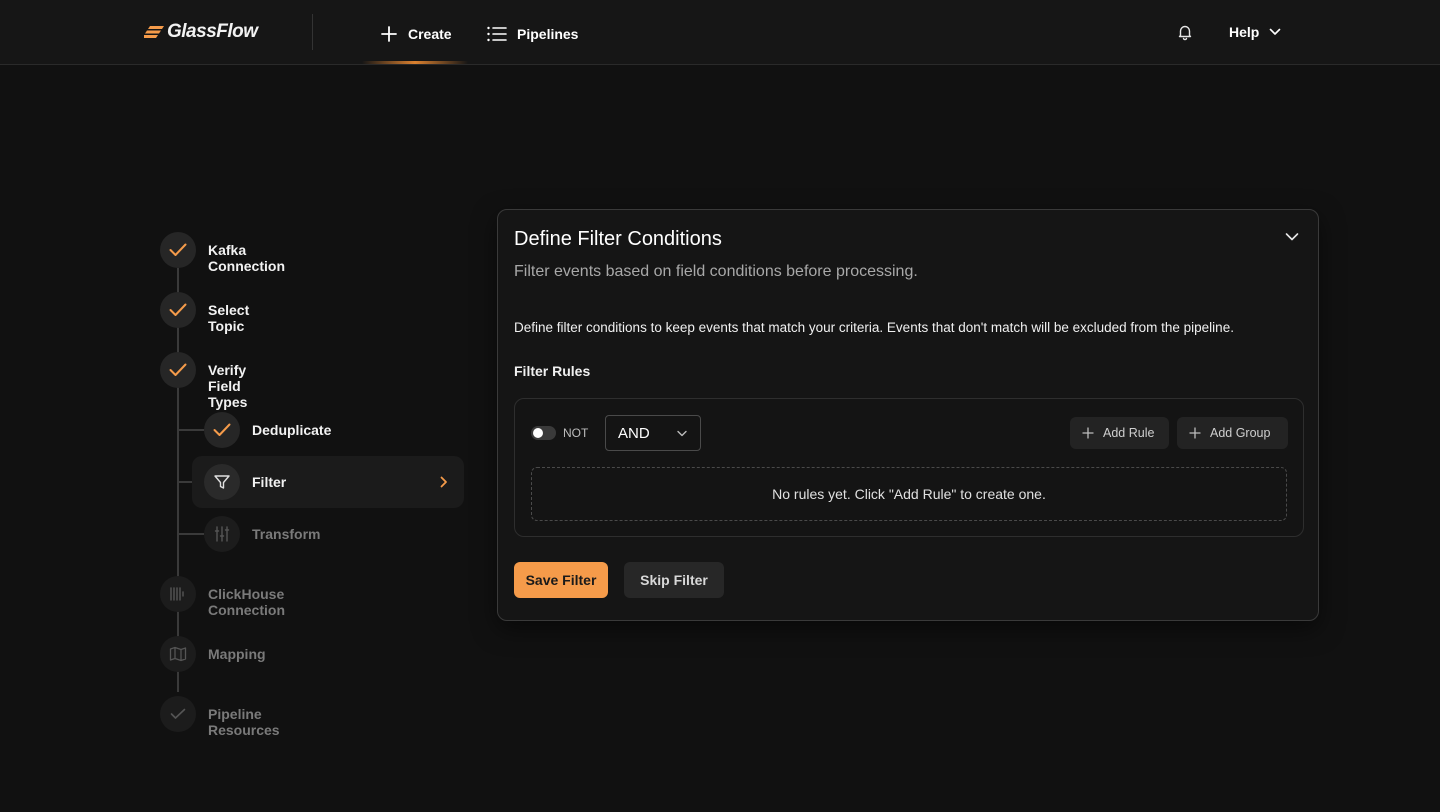 Image resolution: width=1440 pixels, height=812 pixels. What do you see at coordinates (1240, 433) in the screenshot?
I see `add-group-label: Add Group` at bounding box center [1240, 433].